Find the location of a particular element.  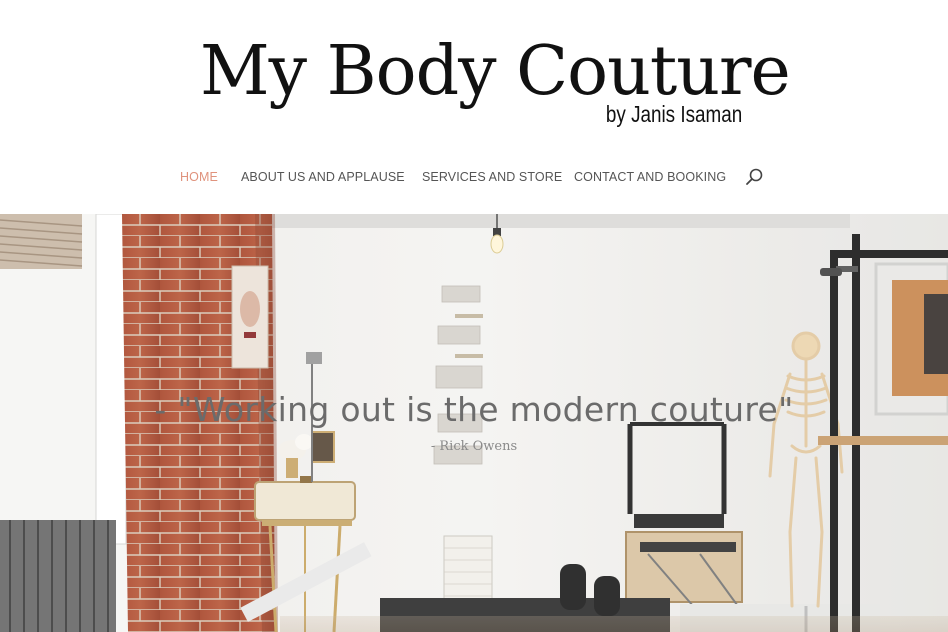

nav-item-contact: CONTACT AND BOOKING is located at coordinates (650, 177).